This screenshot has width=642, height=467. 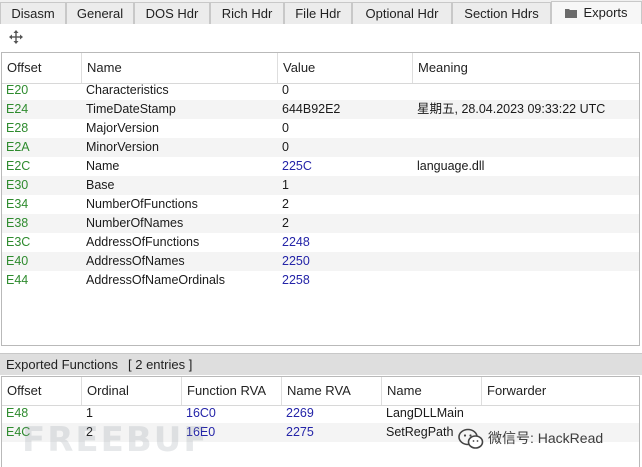 I want to click on cell-offset: E2A, so click(x=18, y=147).